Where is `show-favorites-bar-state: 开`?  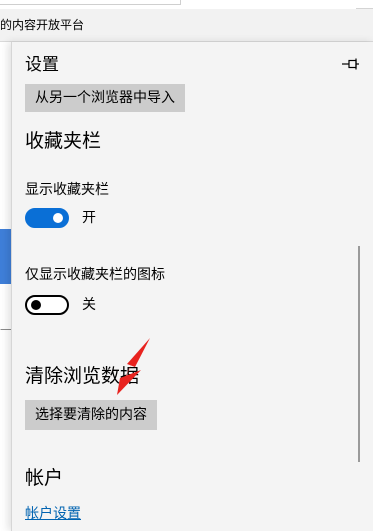 show-favorites-bar-state: 开 is located at coordinates (89, 218).